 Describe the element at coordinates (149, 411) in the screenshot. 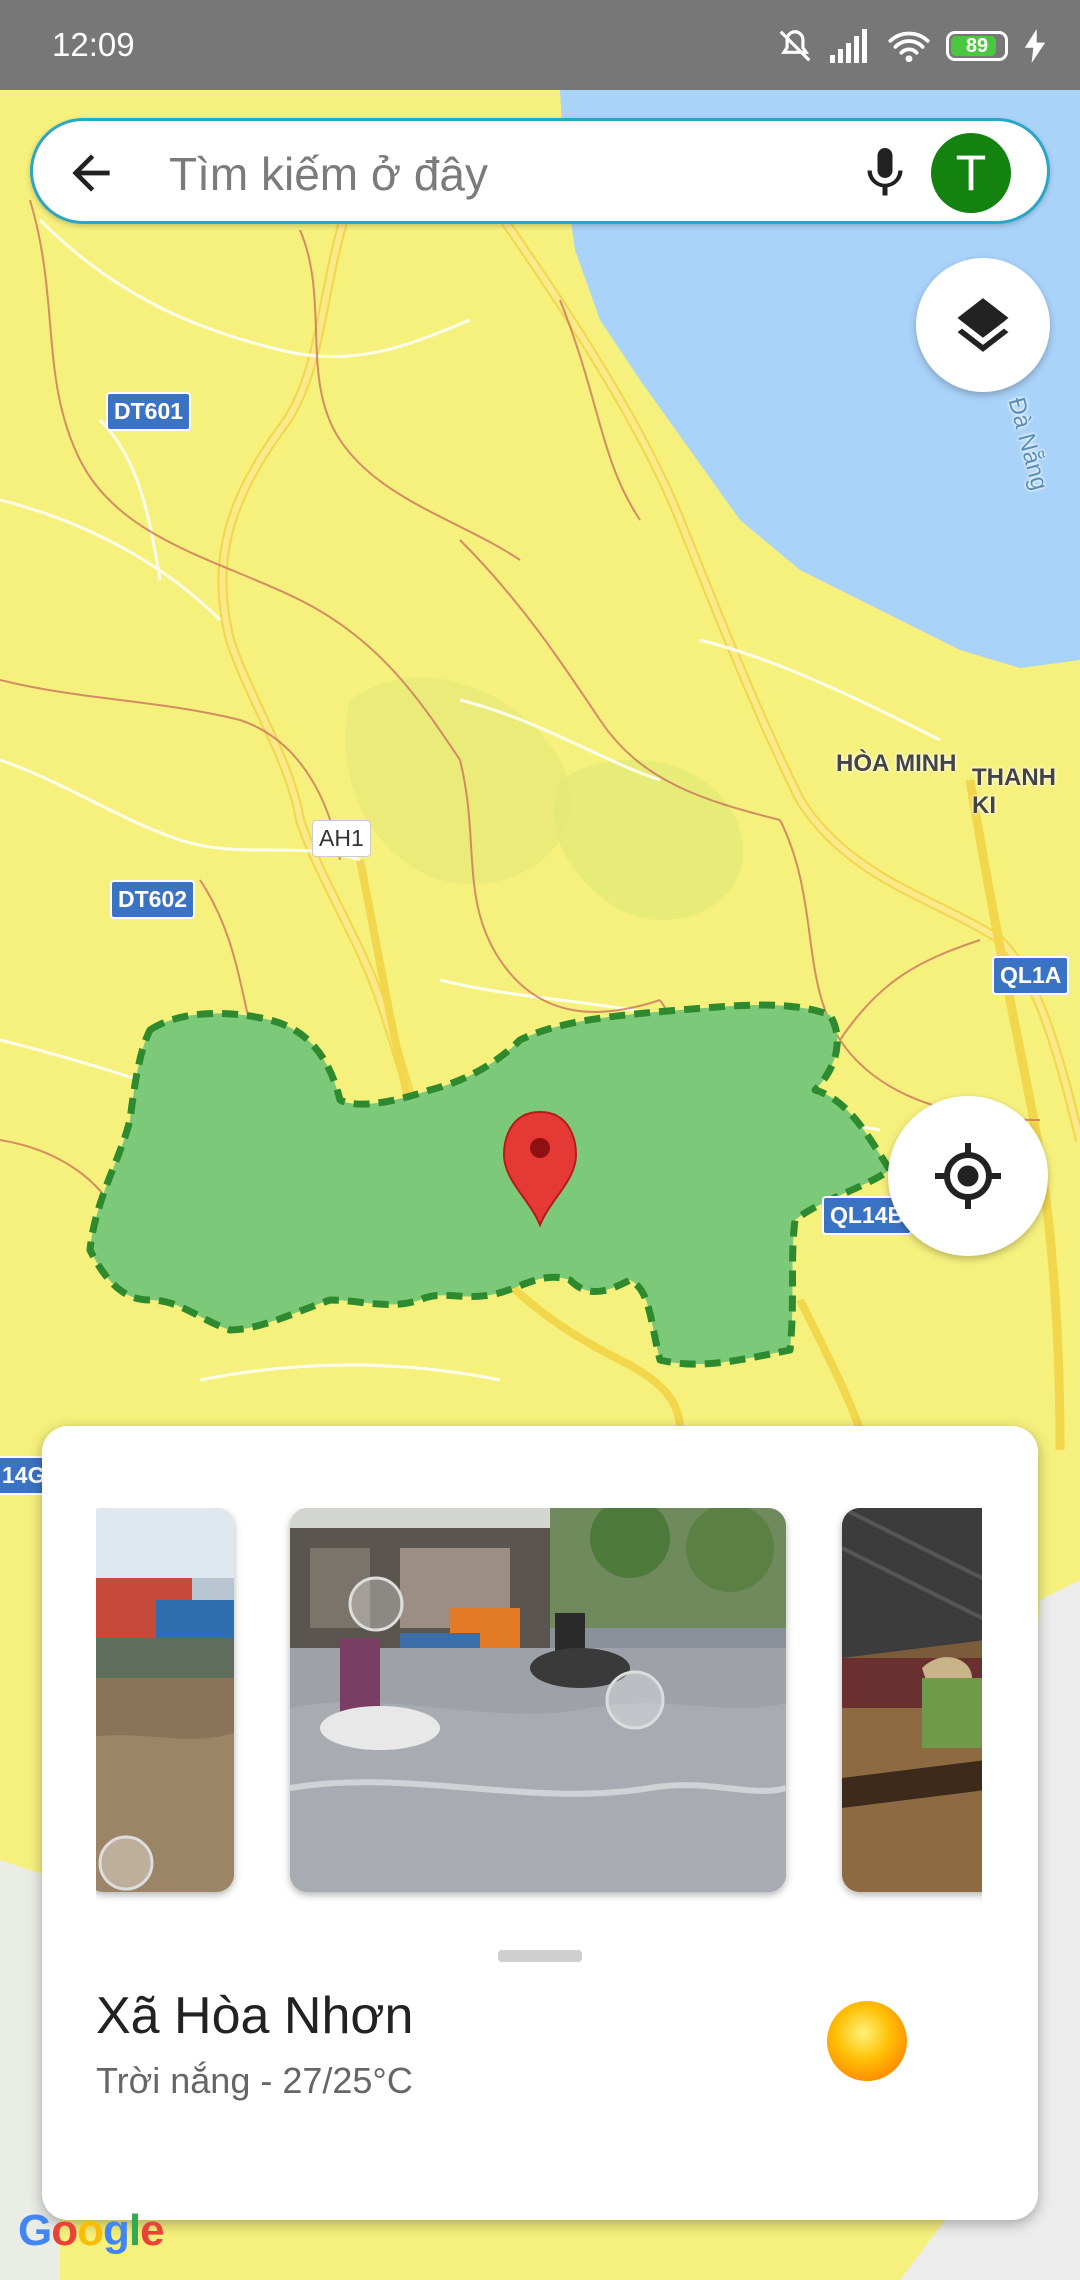

I see `road-label-dt601: DT601` at that location.